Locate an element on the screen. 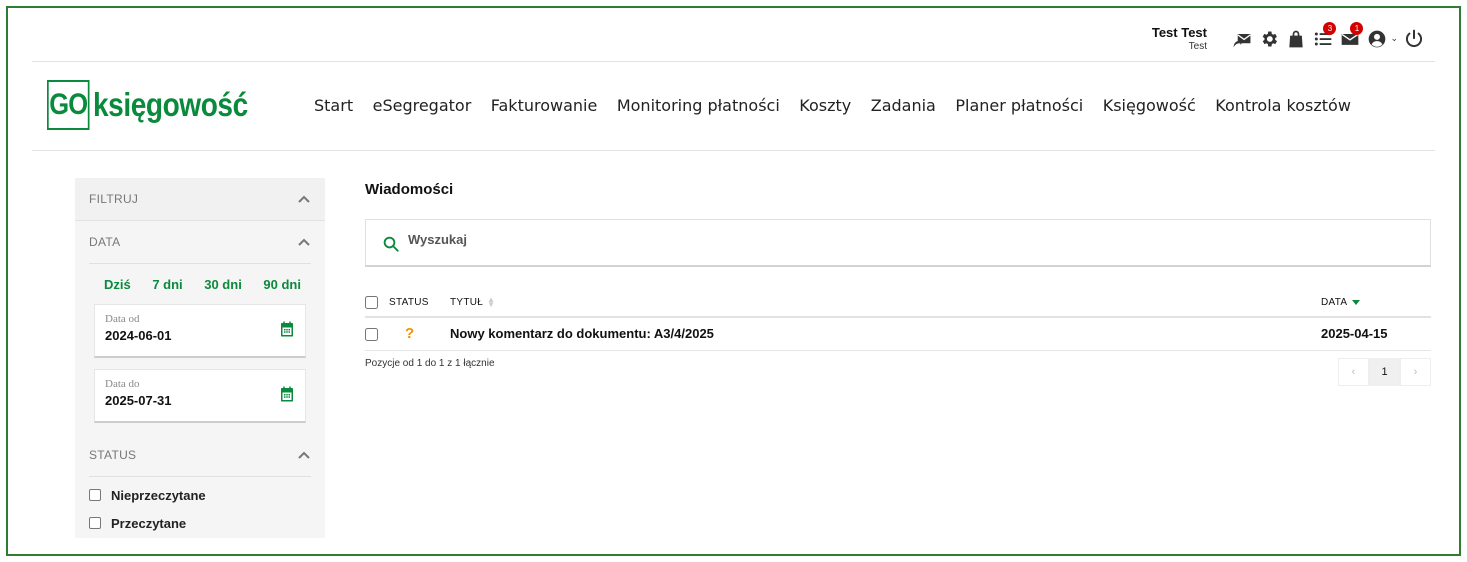 The image size is (1467, 562). range-30-days: 30 dni is located at coordinates (223, 284).